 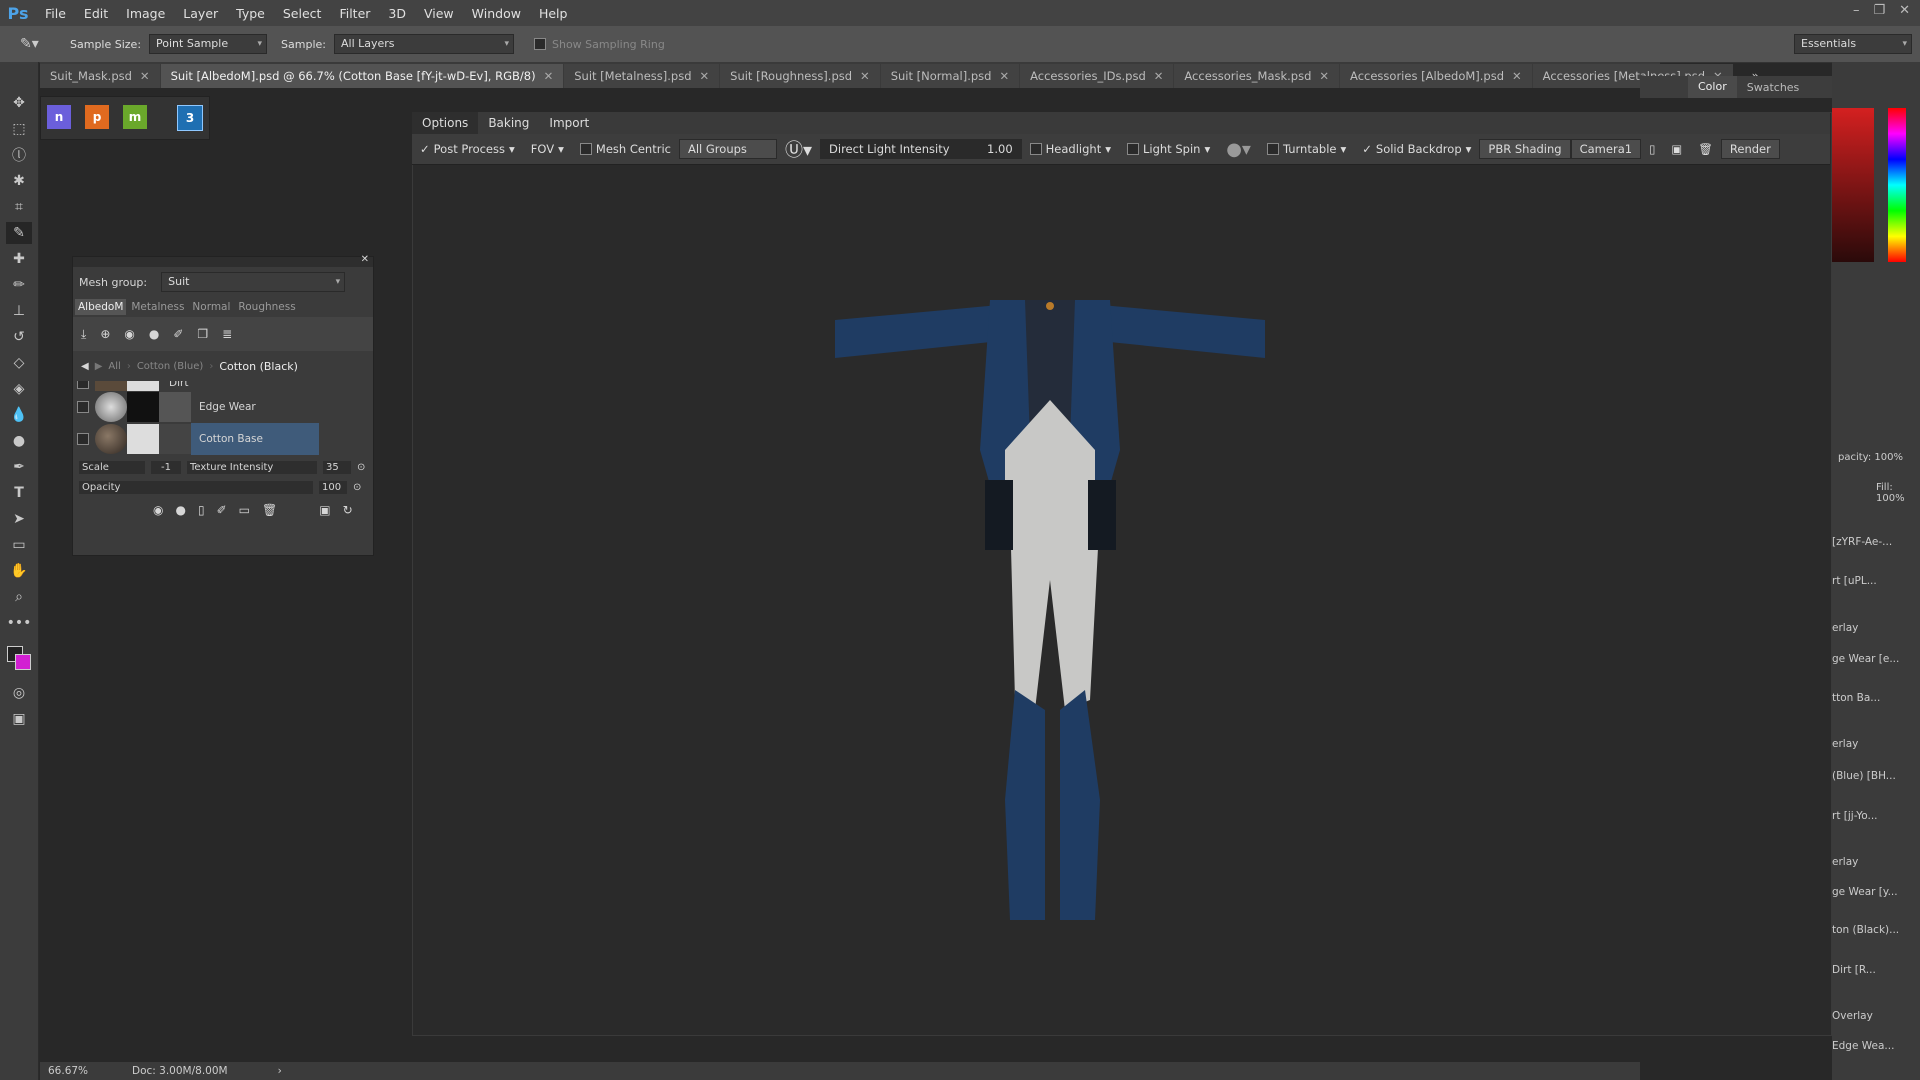 I want to click on color-spectrum, so click(x=1853, y=185).